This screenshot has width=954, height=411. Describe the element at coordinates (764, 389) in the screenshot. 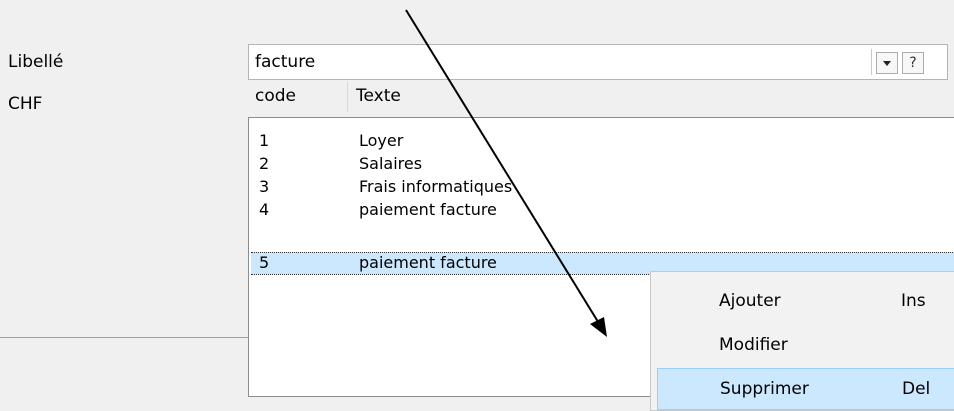

I see `menu-item-label: Supprimer` at that location.